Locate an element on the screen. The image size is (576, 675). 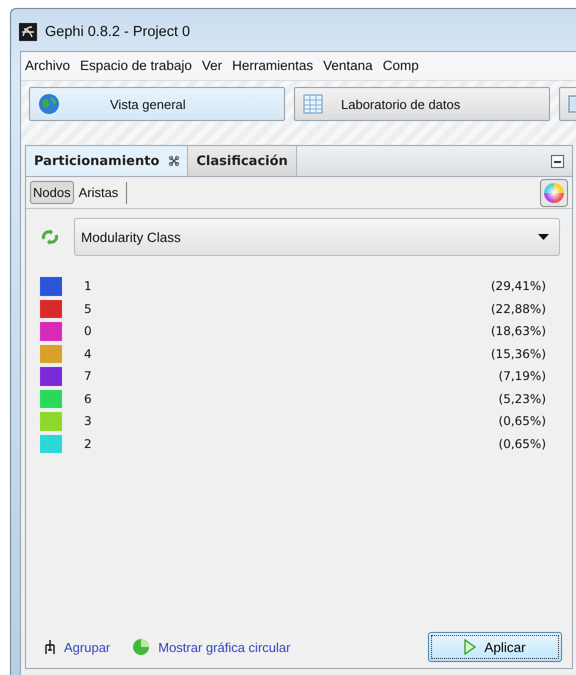
globe-icon is located at coordinates (49, 104).